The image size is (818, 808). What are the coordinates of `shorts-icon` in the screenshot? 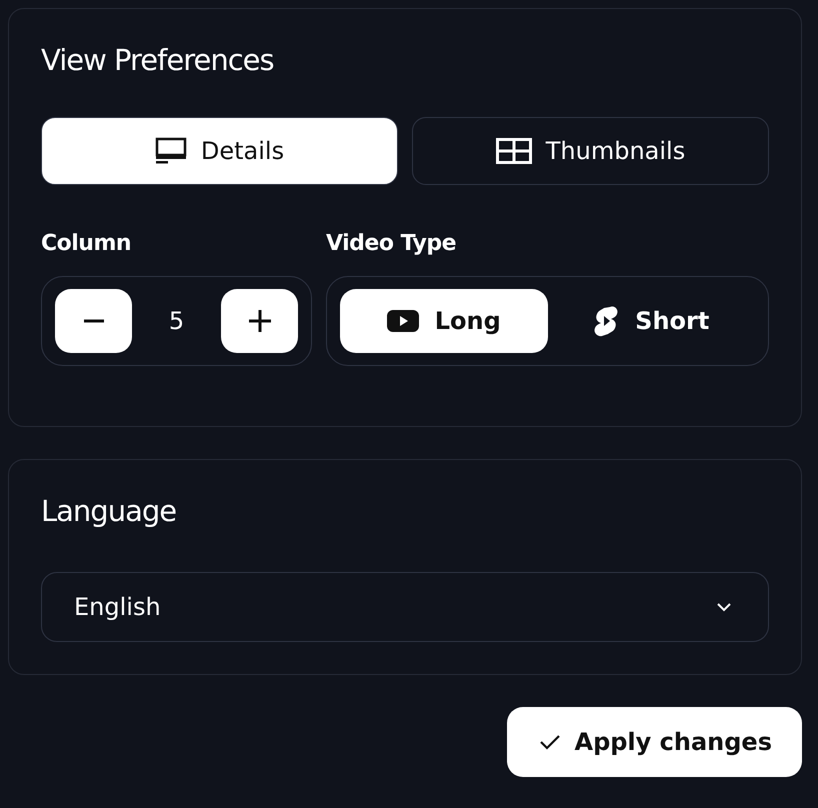 It's located at (606, 321).